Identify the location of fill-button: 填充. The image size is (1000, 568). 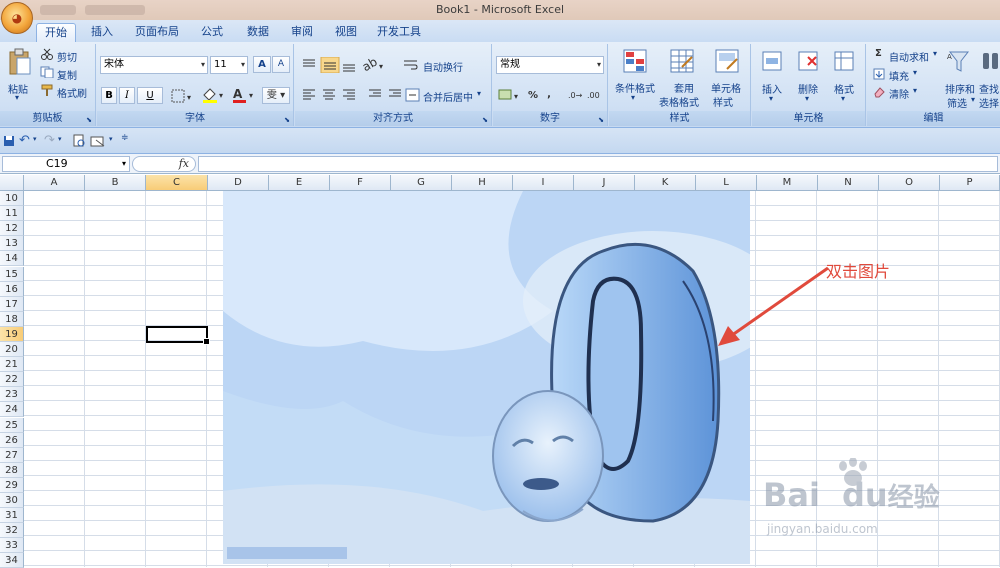
(899, 75).